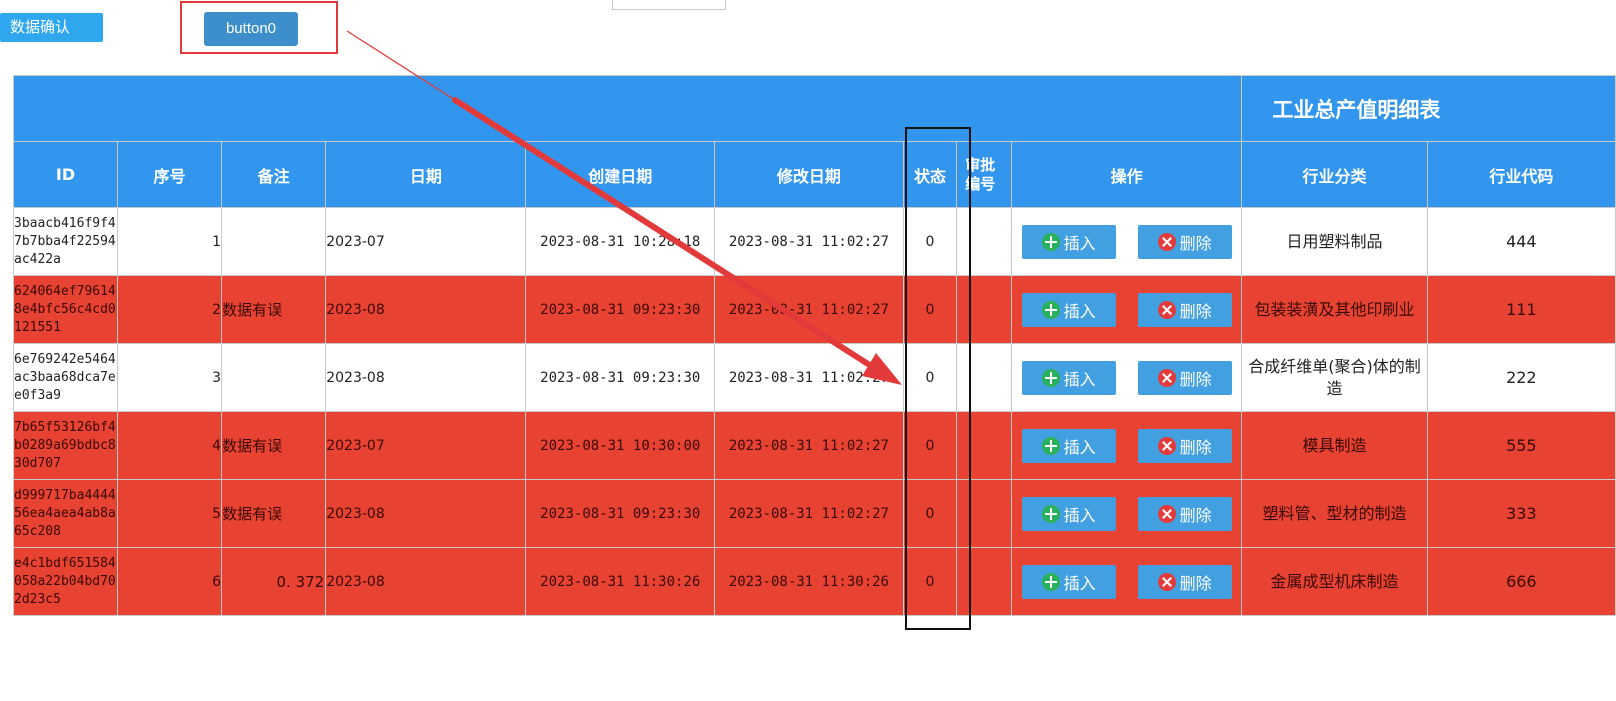 The width and height of the screenshot is (1616, 701). I want to click on cell-code: 666, so click(1521, 581).